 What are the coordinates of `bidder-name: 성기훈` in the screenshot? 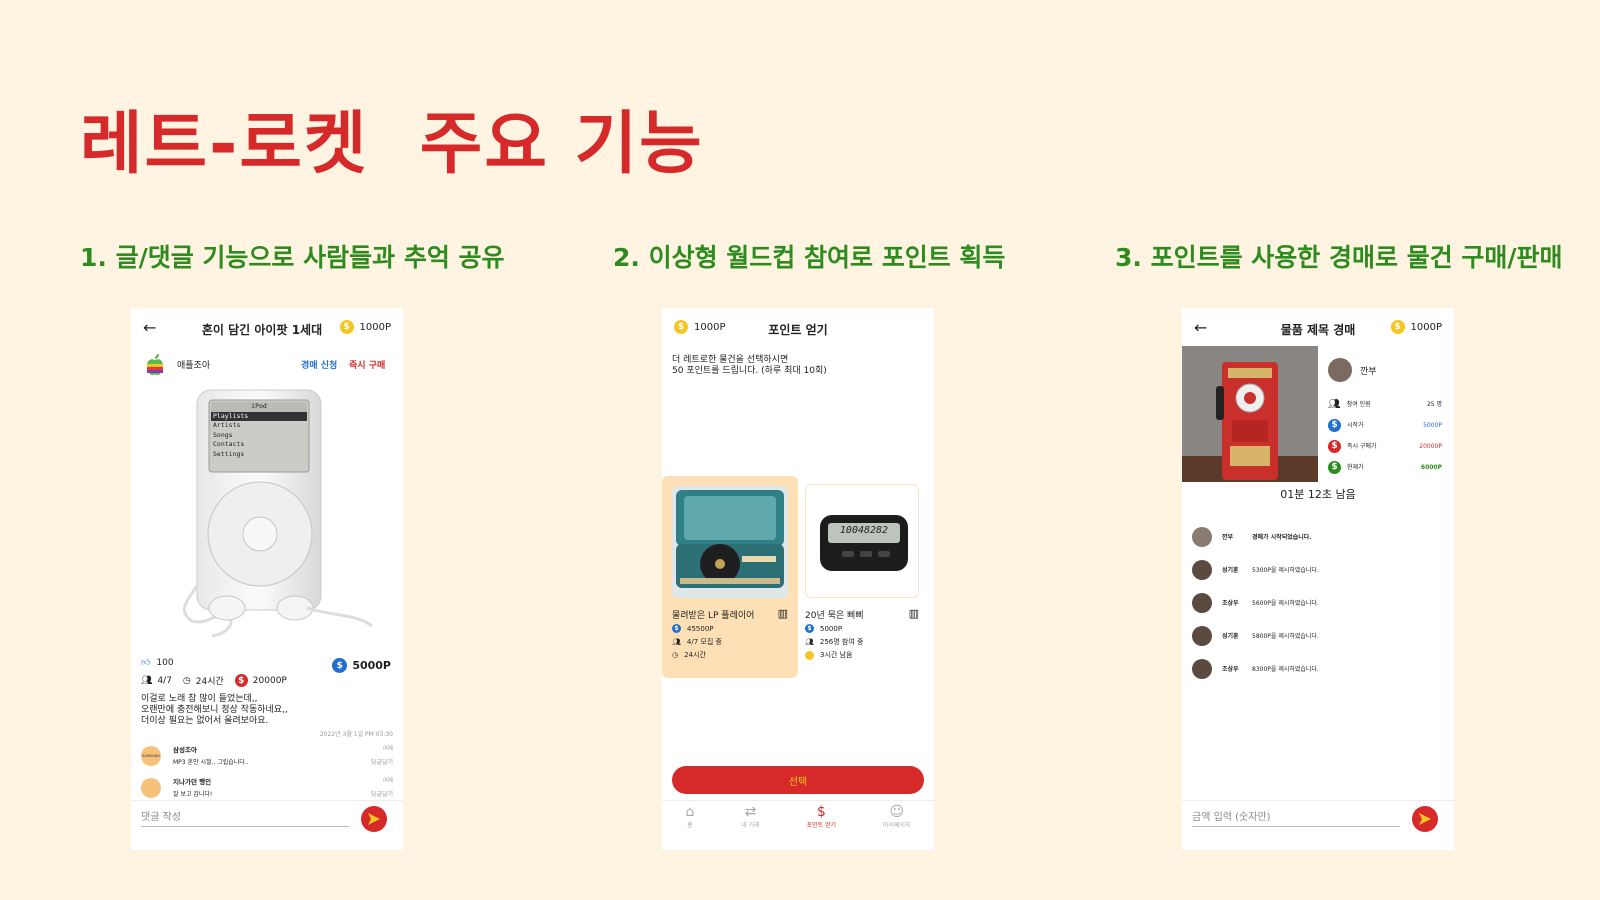 It's located at (1230, 636).